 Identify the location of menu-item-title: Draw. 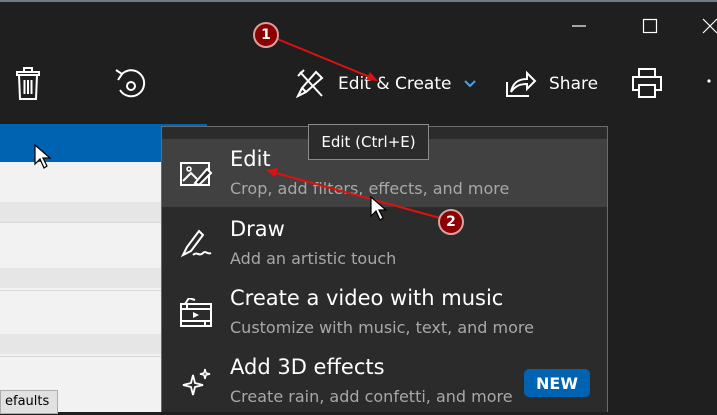
(257, 229).